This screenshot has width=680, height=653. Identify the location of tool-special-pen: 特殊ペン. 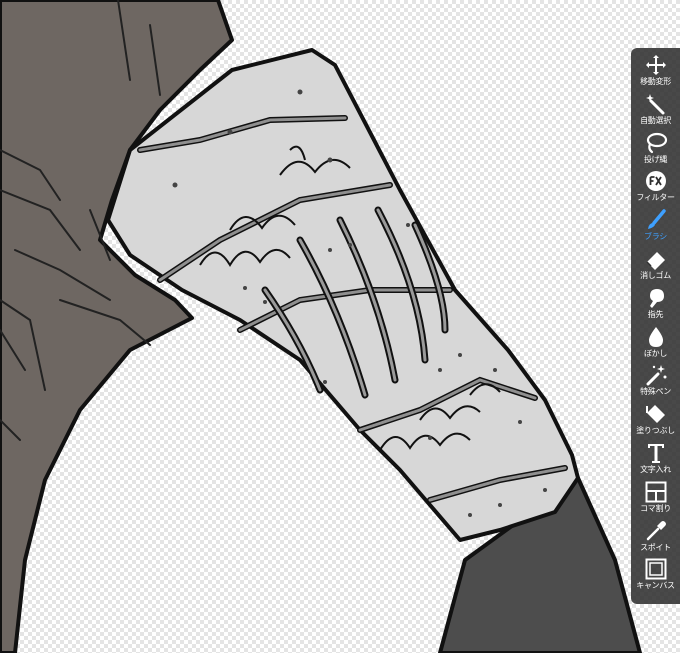
(655, 382).